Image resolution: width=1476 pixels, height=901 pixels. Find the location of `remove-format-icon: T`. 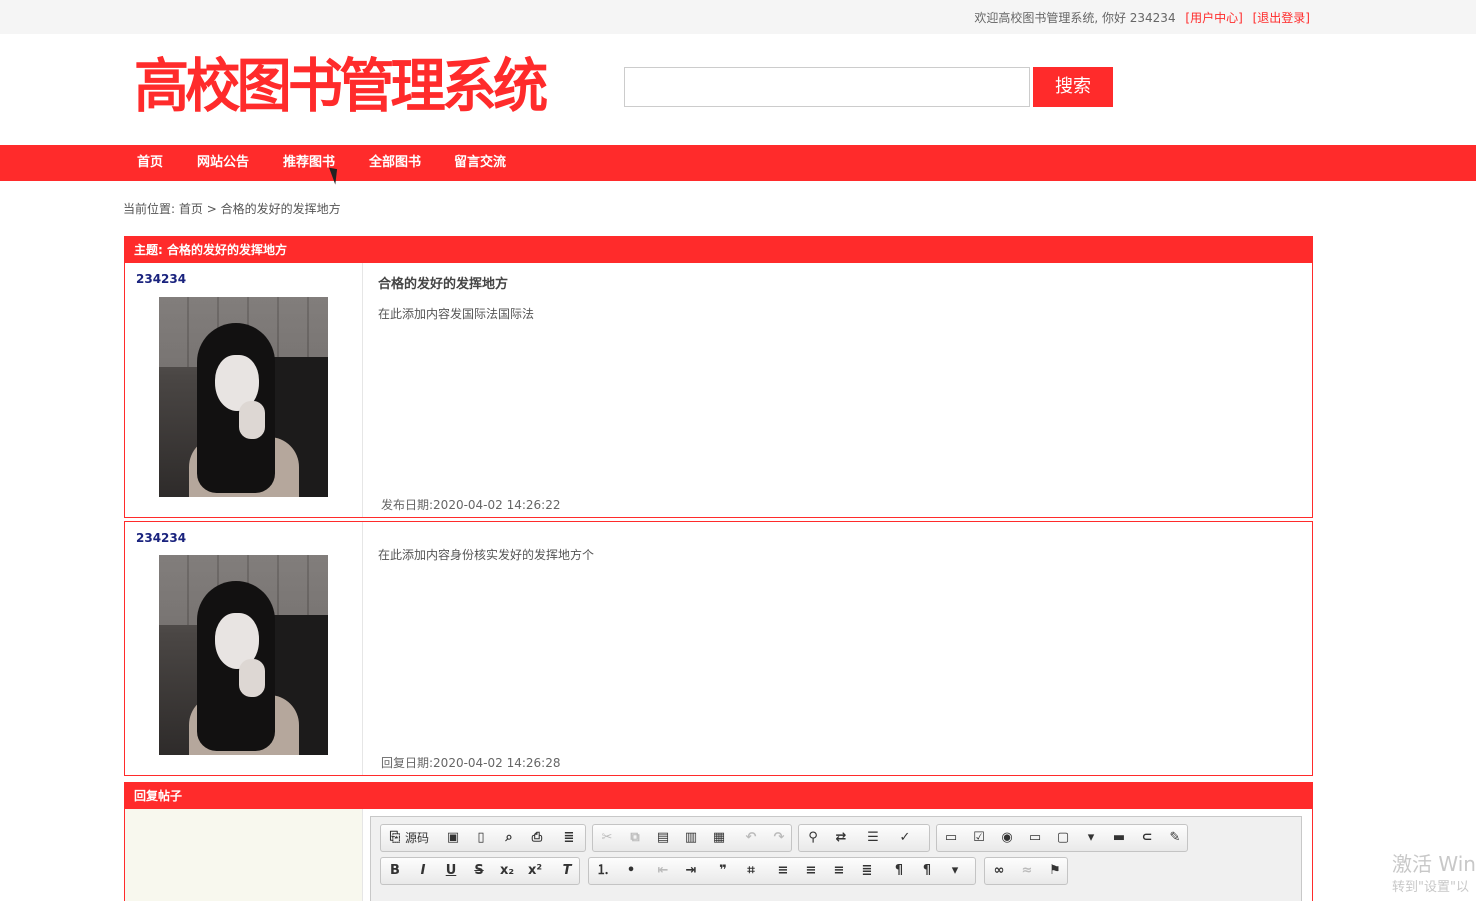

remove-format-icon: T is located at coordinates (567, 871).